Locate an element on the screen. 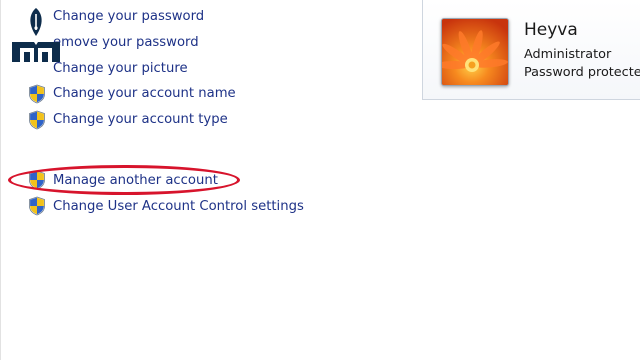  remove-password-link: emove your password is located at coordinates (126, 43).